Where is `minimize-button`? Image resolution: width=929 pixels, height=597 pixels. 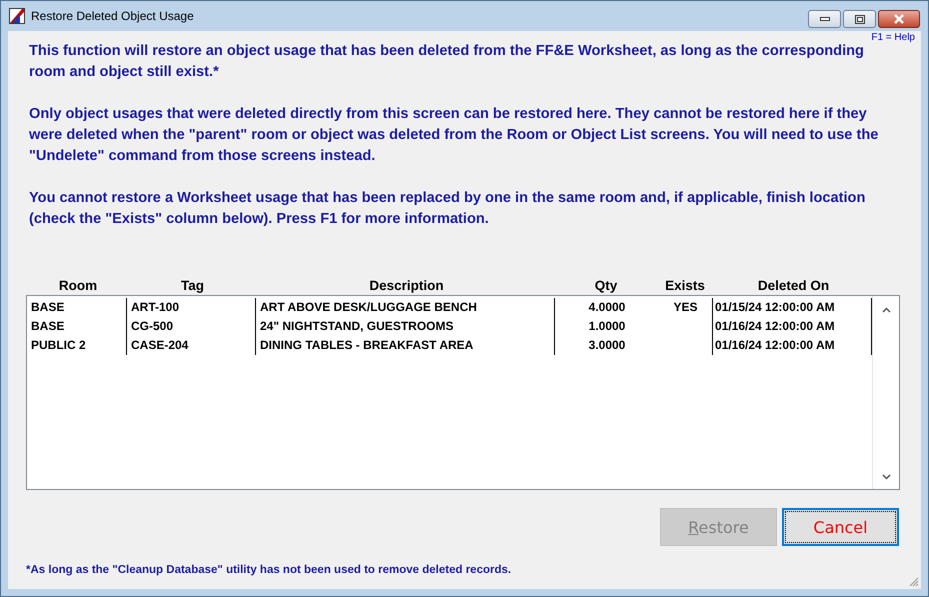 minimize-button is located at coordinates (824, 19).